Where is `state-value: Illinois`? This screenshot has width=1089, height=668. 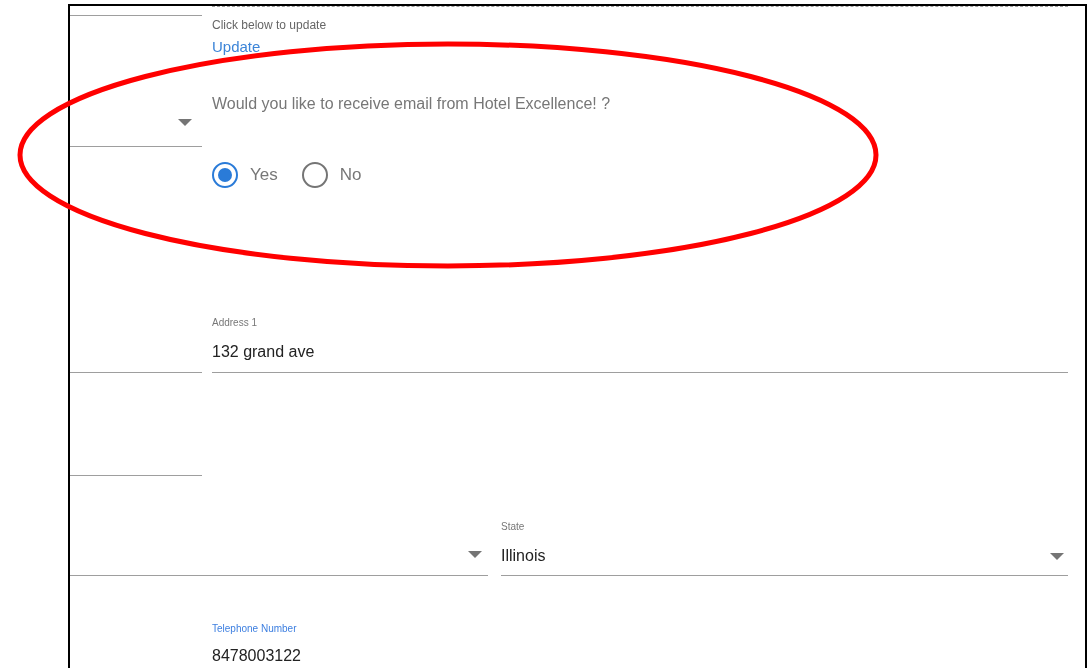 state-value: Illinois is located at coordinates (523, 556).